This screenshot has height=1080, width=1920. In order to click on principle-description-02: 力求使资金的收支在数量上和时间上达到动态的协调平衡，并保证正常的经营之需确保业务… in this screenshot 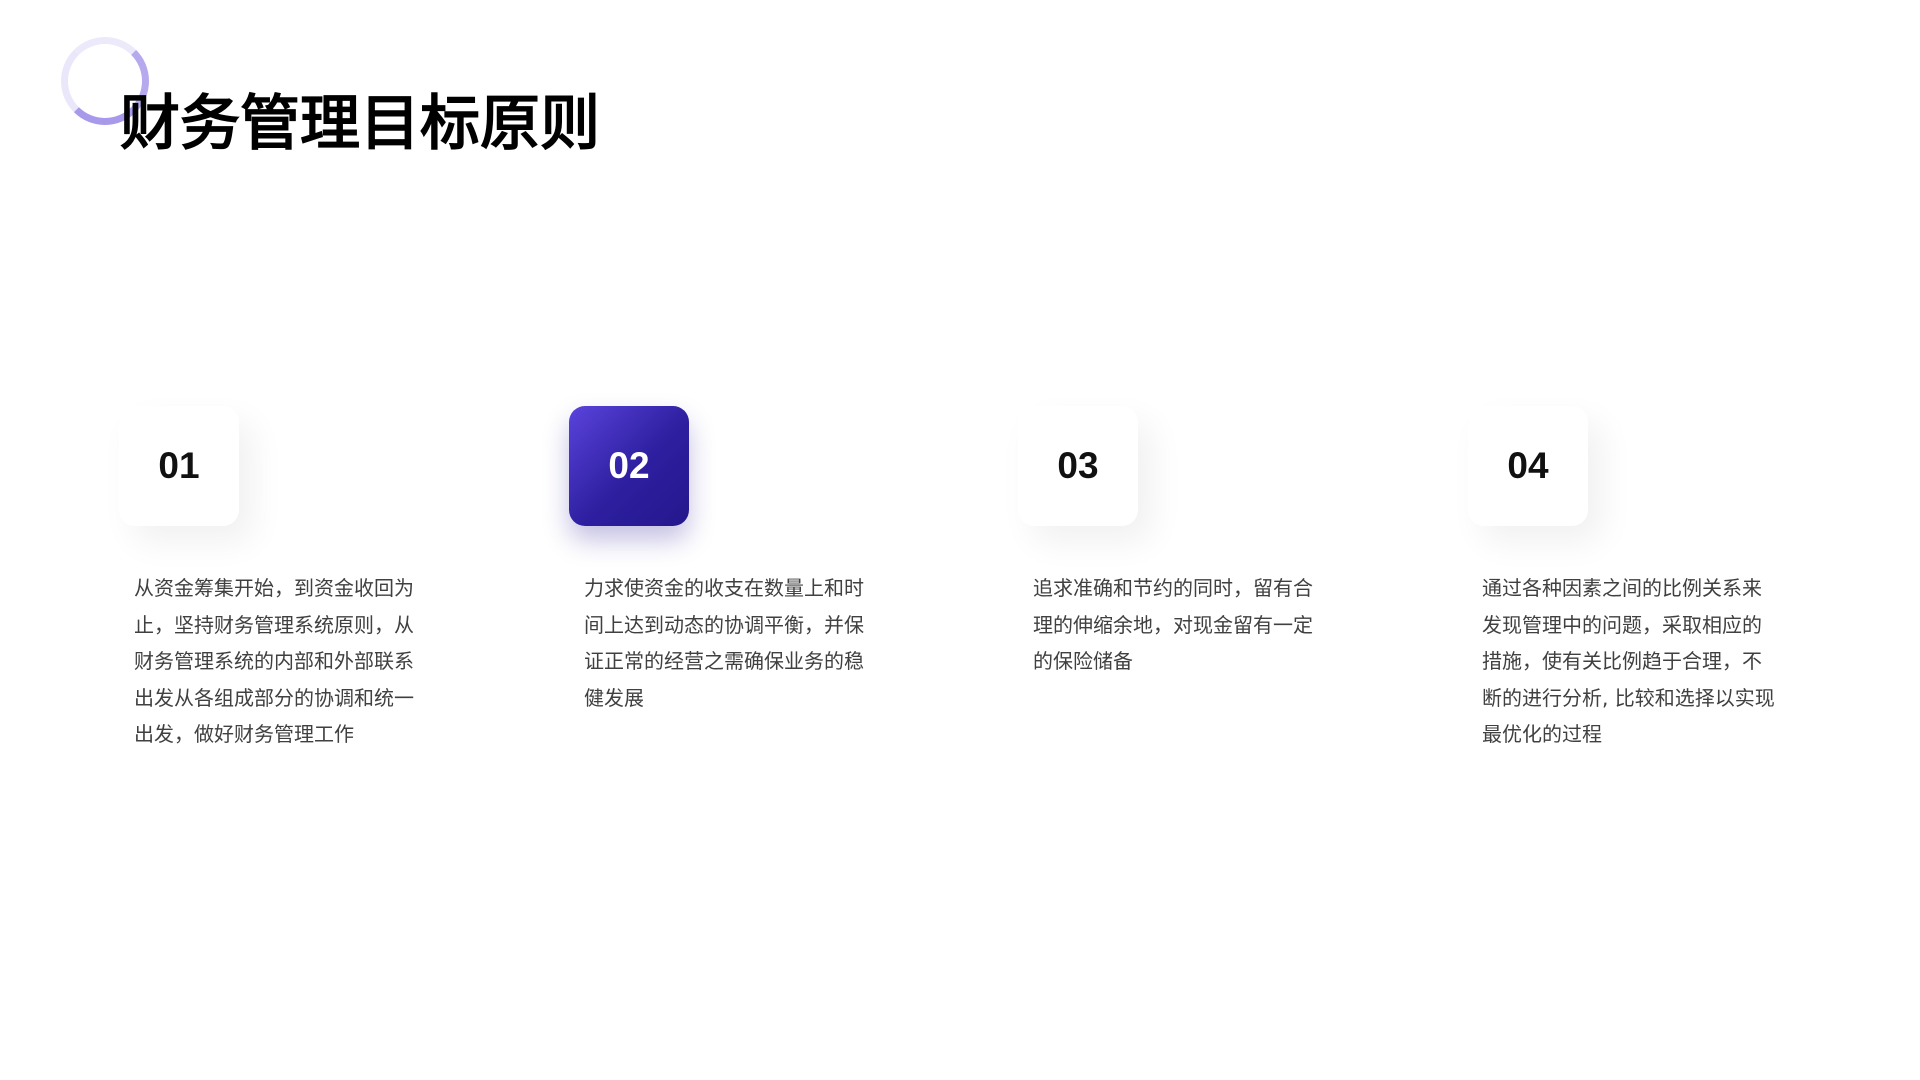, I will do `click(724, 643)`.